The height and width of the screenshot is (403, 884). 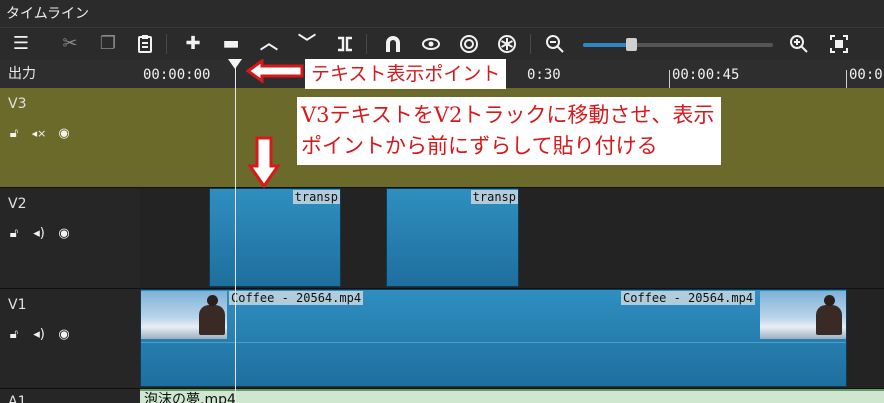 What do you see at coordinates (469, 44) in the screenshot?
I see `ripple-icon` at bounding box center [469, 44].